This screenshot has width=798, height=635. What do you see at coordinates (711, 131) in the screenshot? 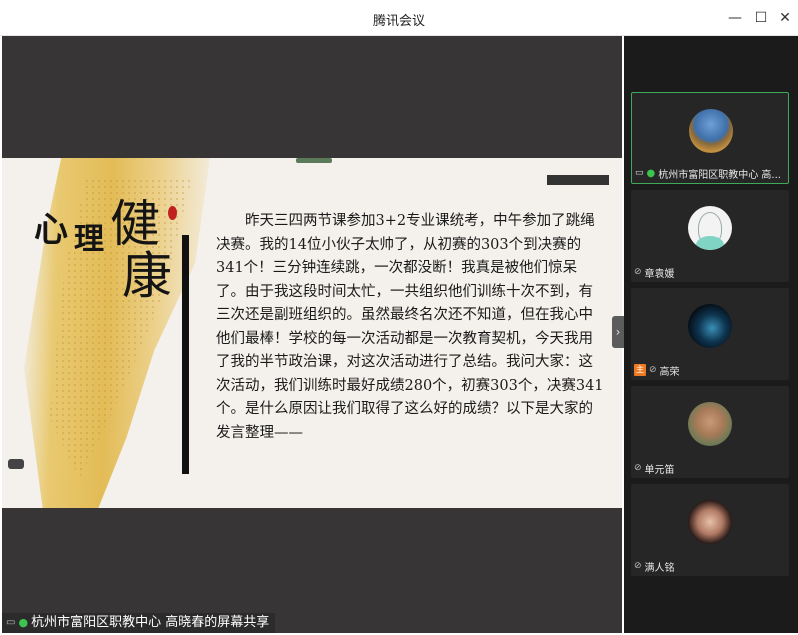
I see `landscape-avatar-icon` at bounding box center [711, 131].